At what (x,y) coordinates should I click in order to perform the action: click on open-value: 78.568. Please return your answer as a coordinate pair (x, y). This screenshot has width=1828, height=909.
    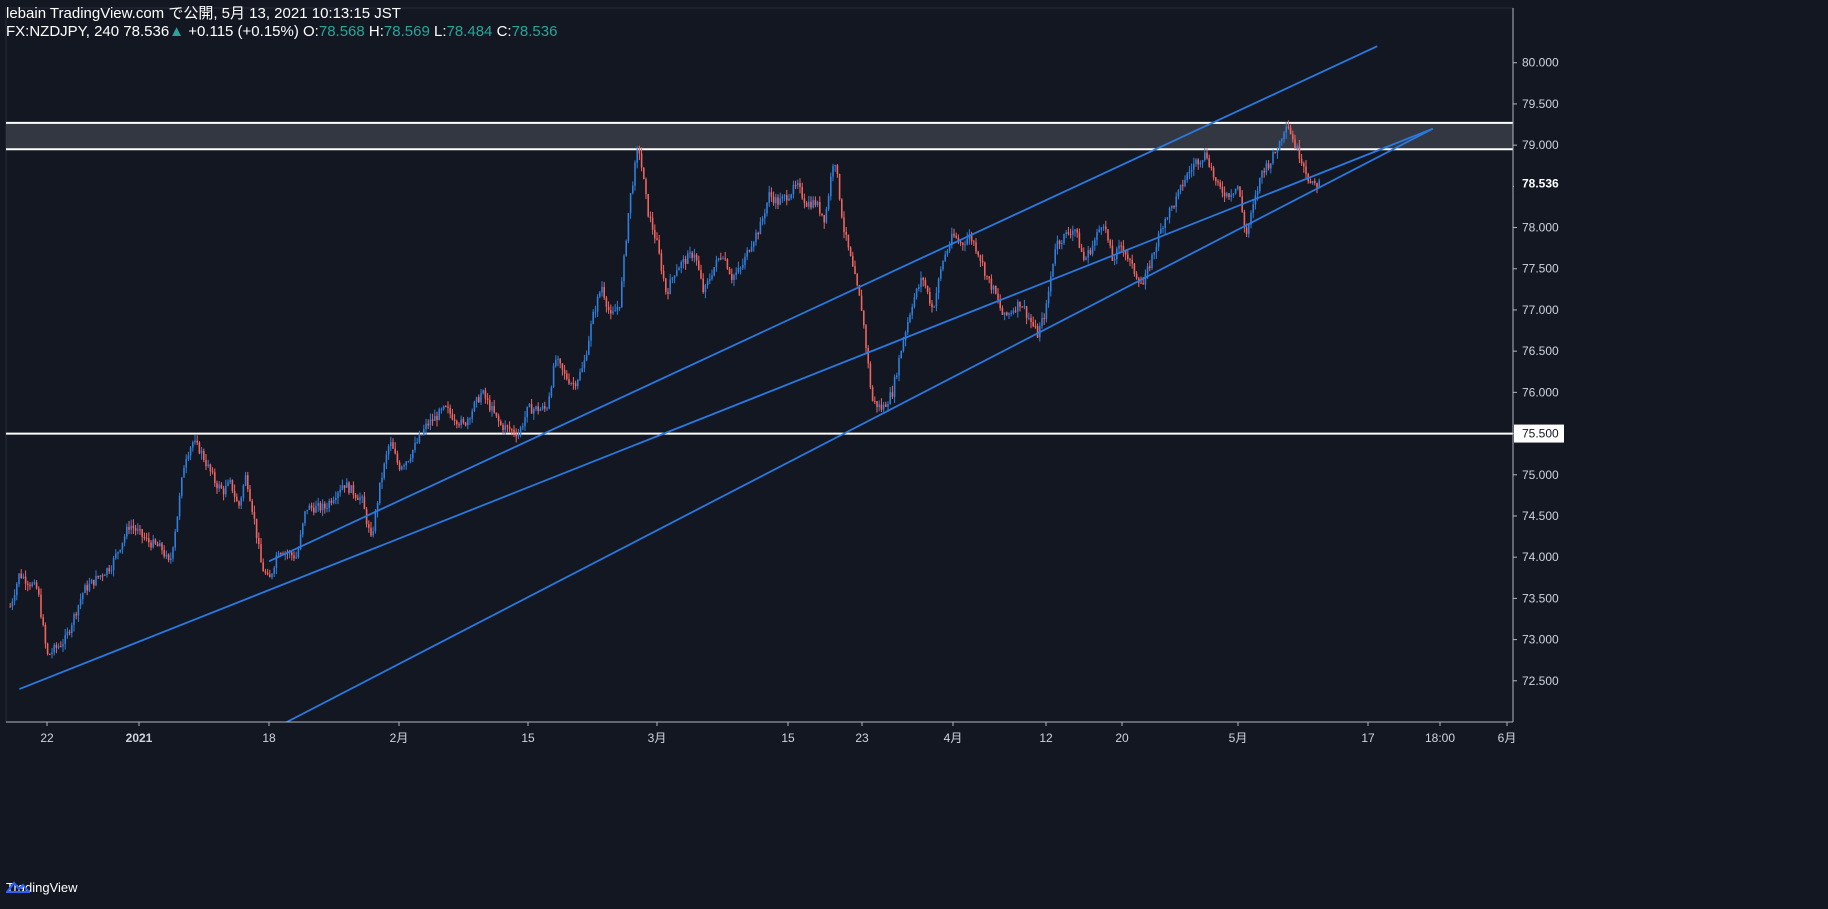
    Looking at the image, I should click on (341, 31).